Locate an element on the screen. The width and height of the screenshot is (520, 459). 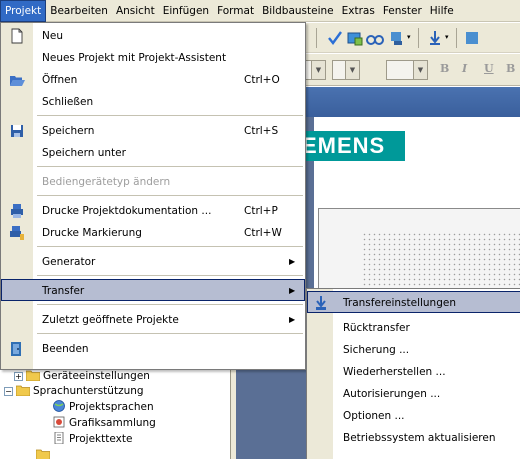
submenu-item-transfereinstellungen: Transfereinstellungen is located at coordinates (413, 302).